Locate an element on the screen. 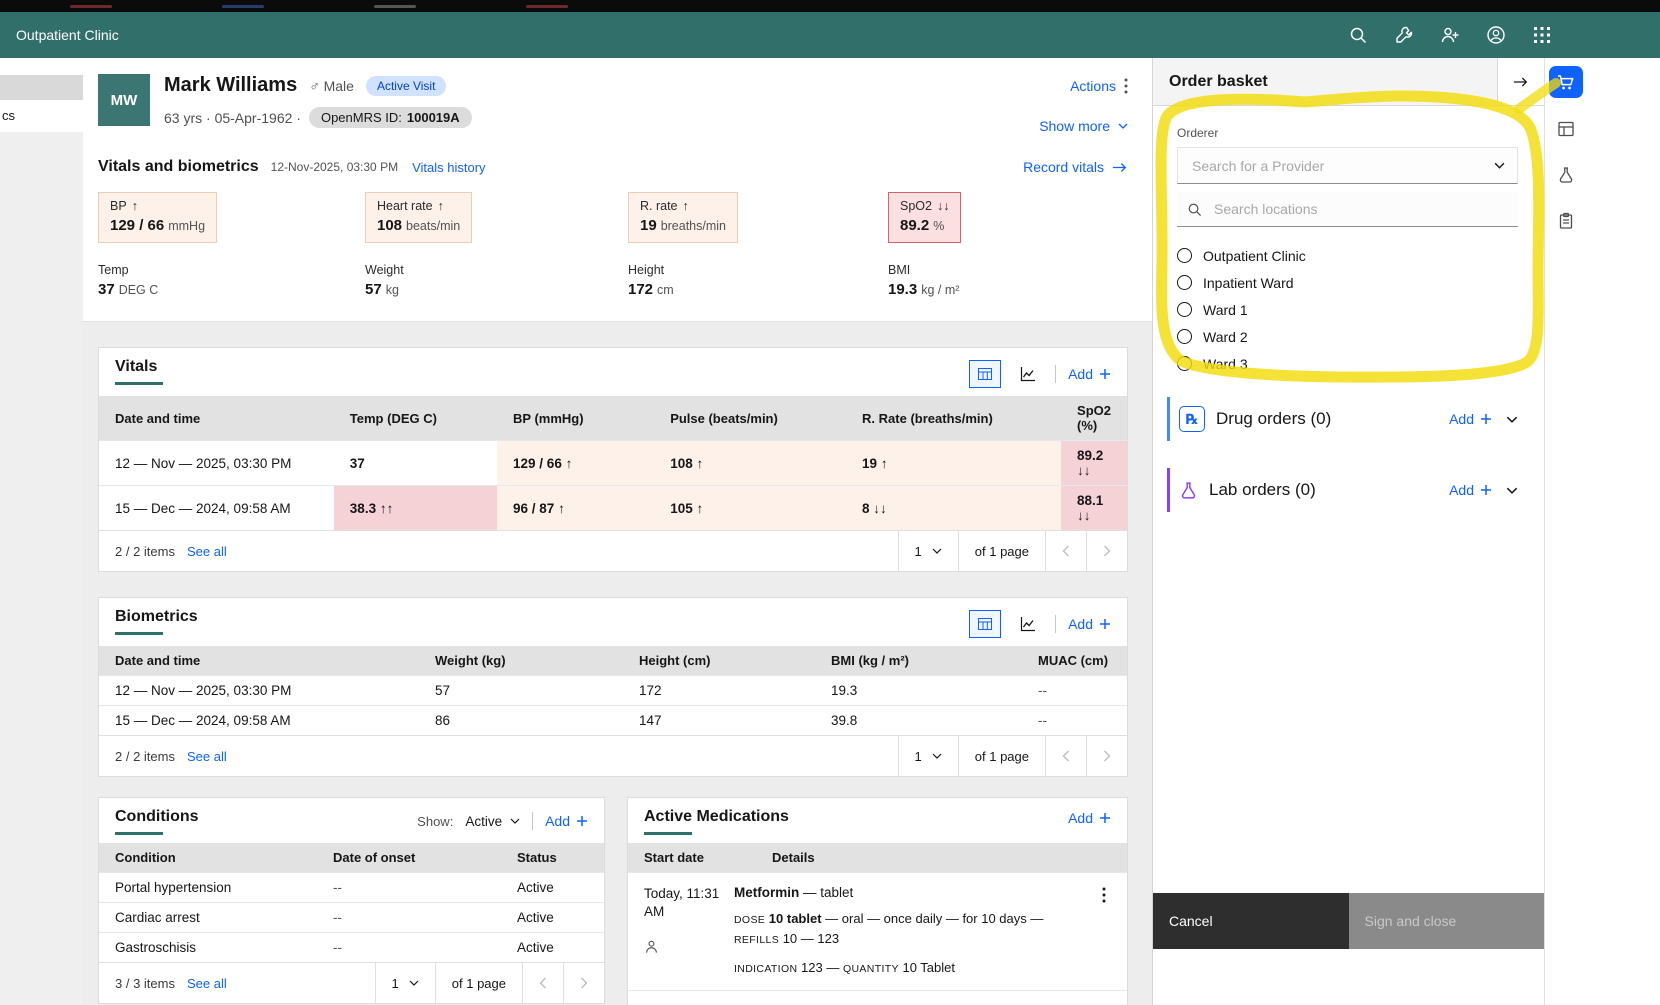 This screenshot has height=1005, width=1660. record-vitals-link: Record vitals is located at coordinates (1075, 167).